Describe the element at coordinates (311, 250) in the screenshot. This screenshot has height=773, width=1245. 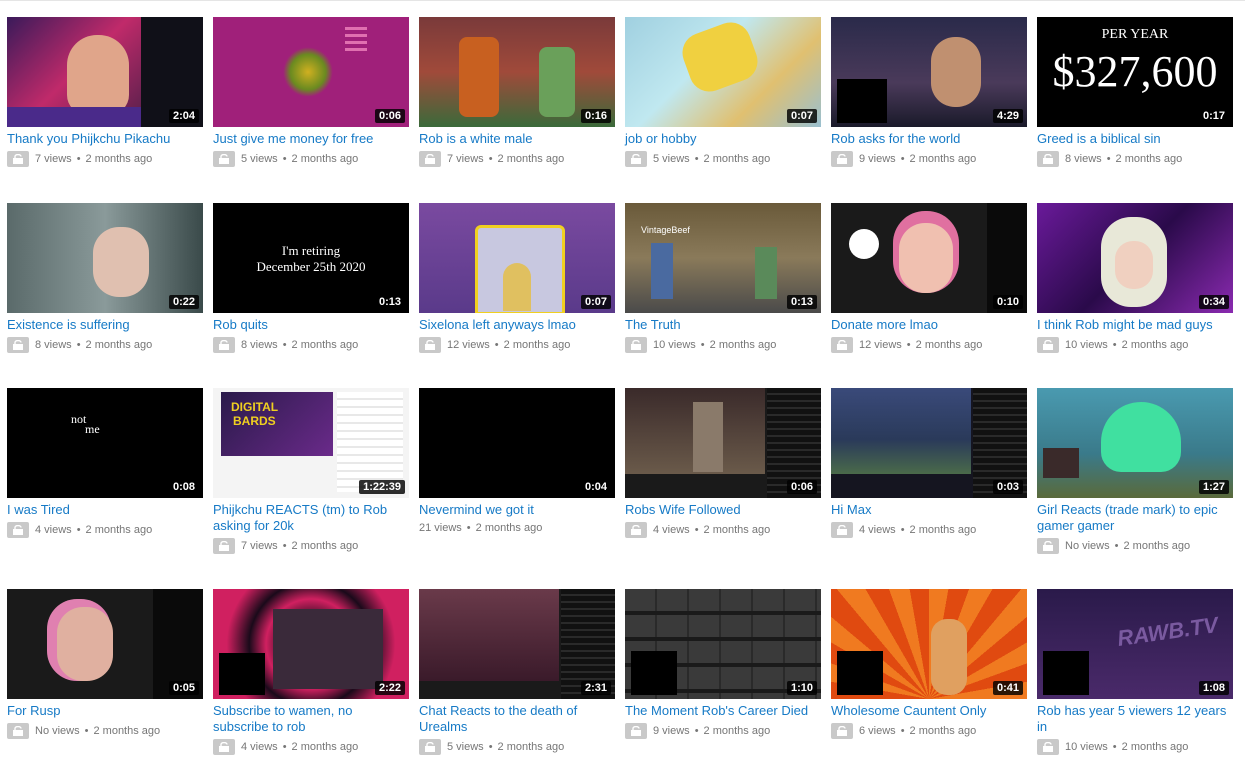
I see `thumb-caption: I'm retiring` at that location.